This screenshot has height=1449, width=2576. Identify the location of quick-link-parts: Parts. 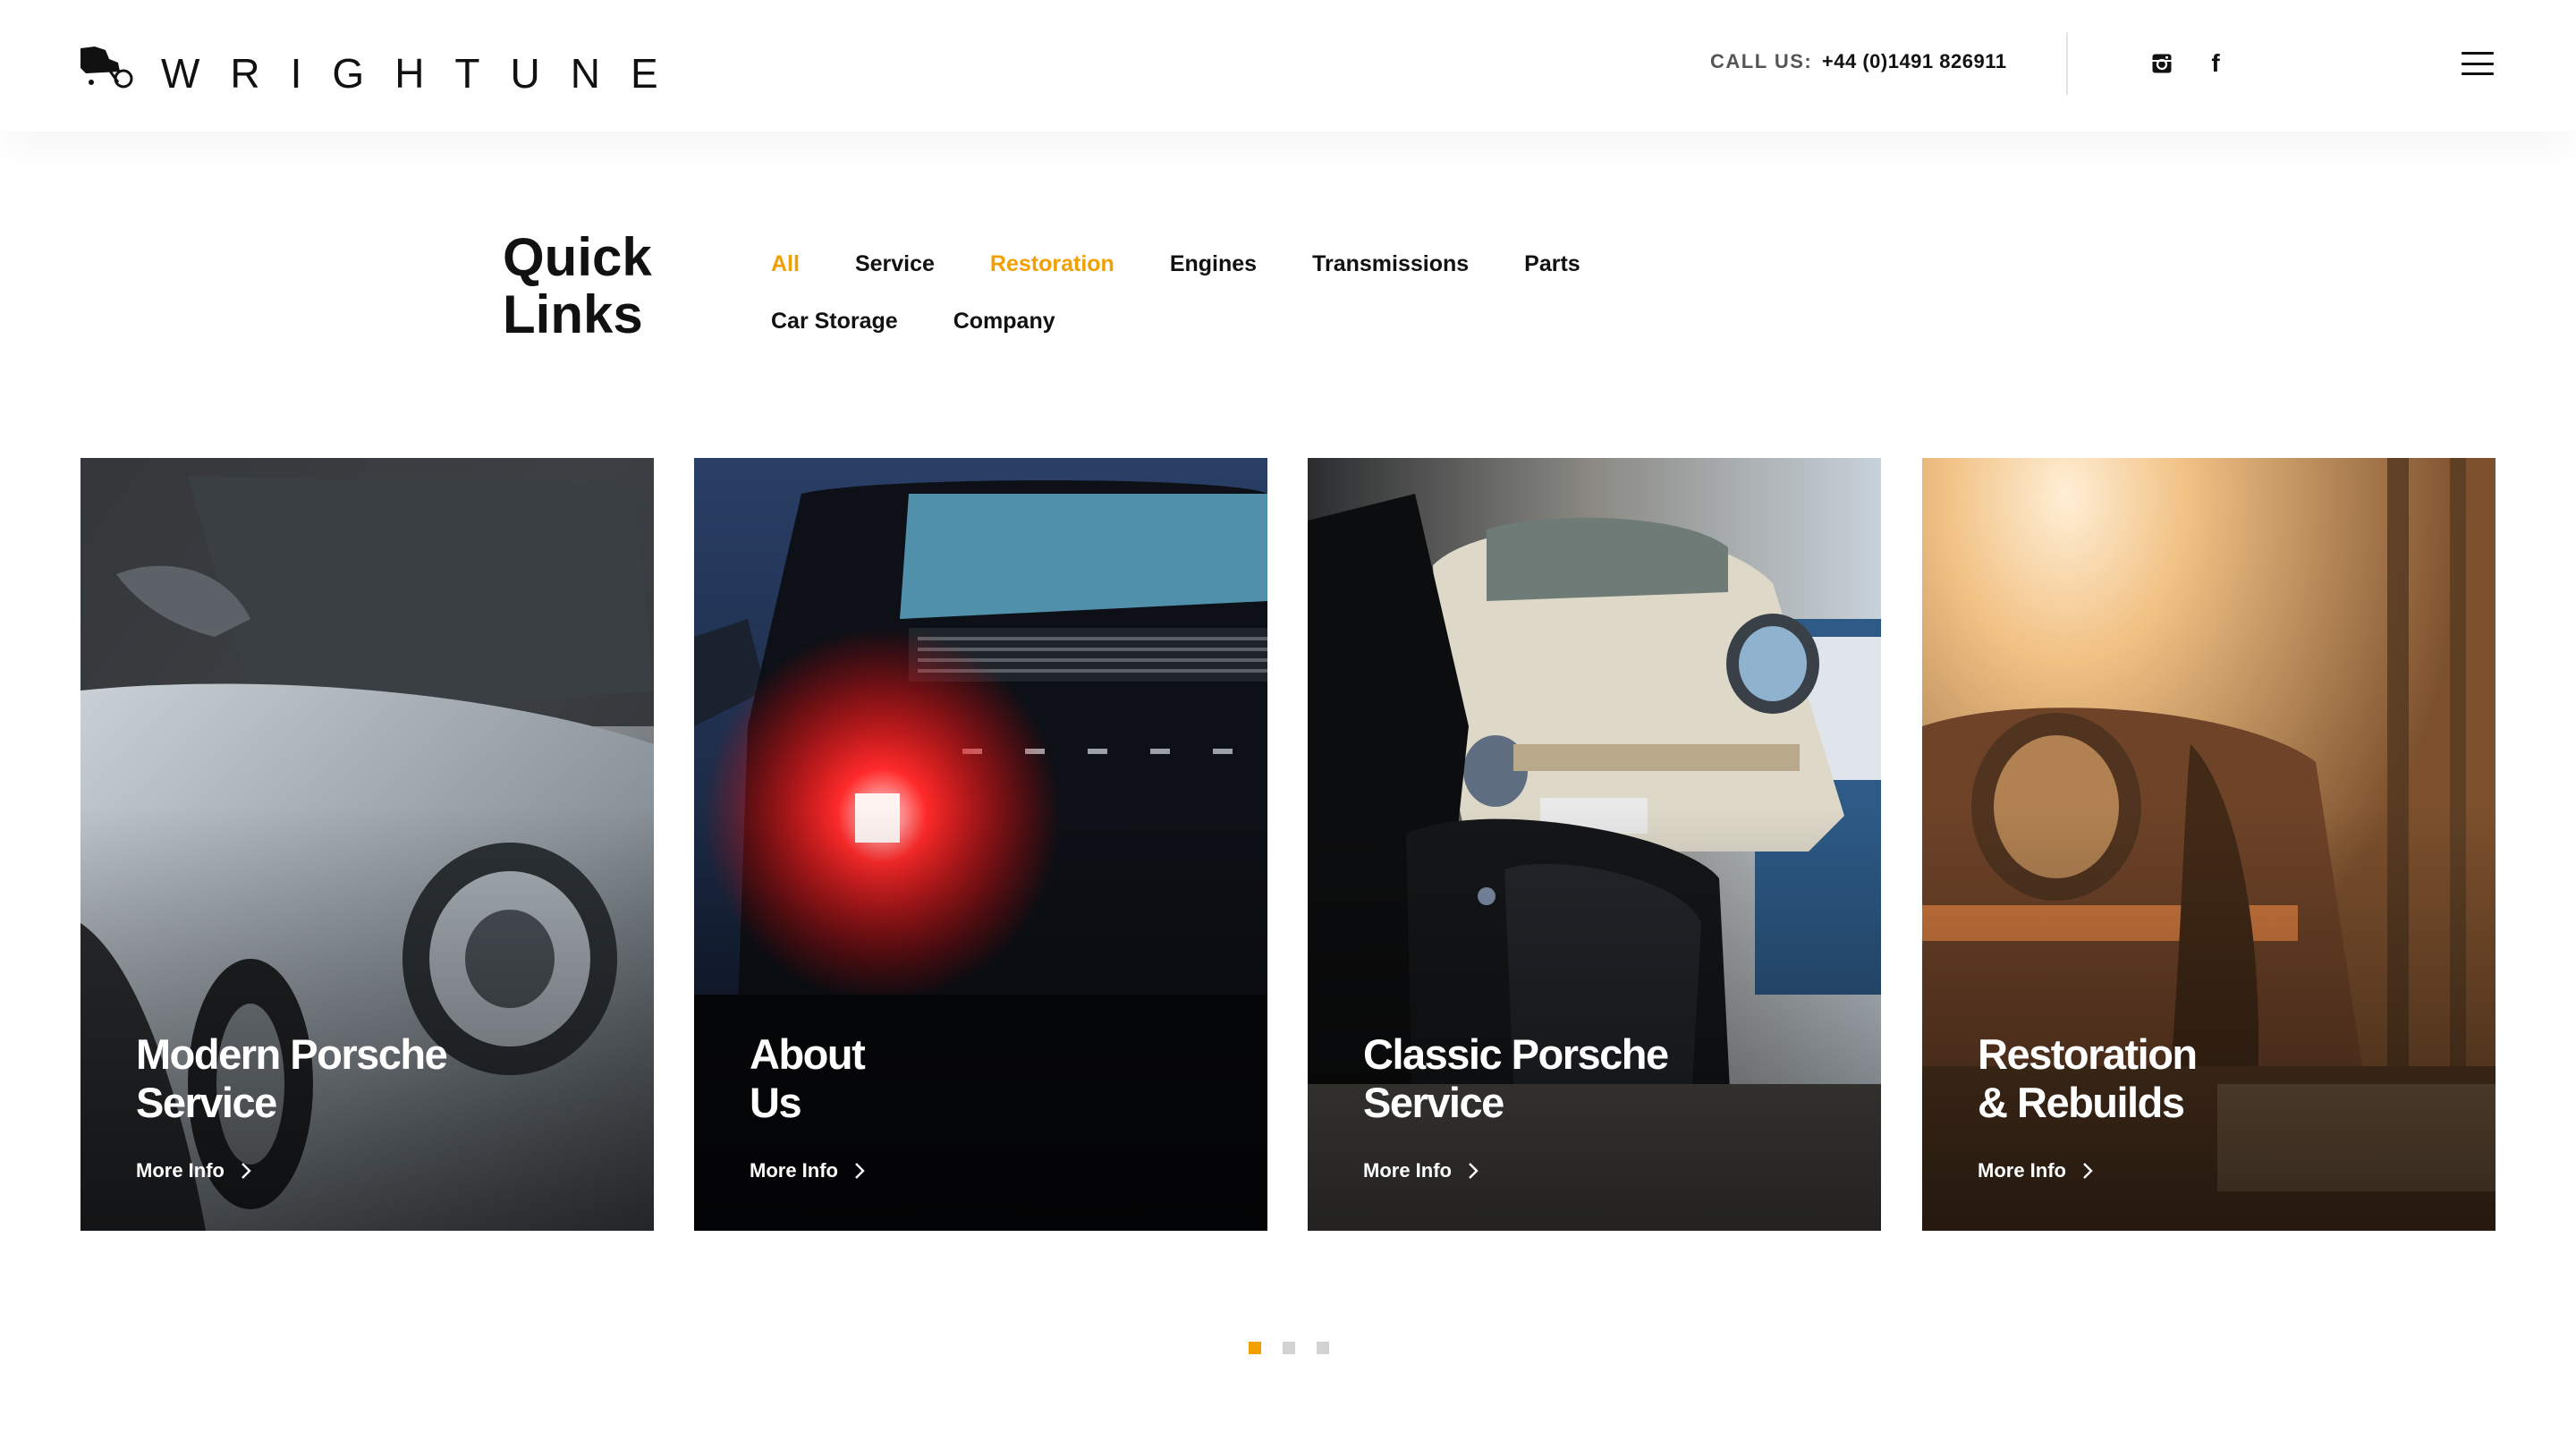
(1552, 263).